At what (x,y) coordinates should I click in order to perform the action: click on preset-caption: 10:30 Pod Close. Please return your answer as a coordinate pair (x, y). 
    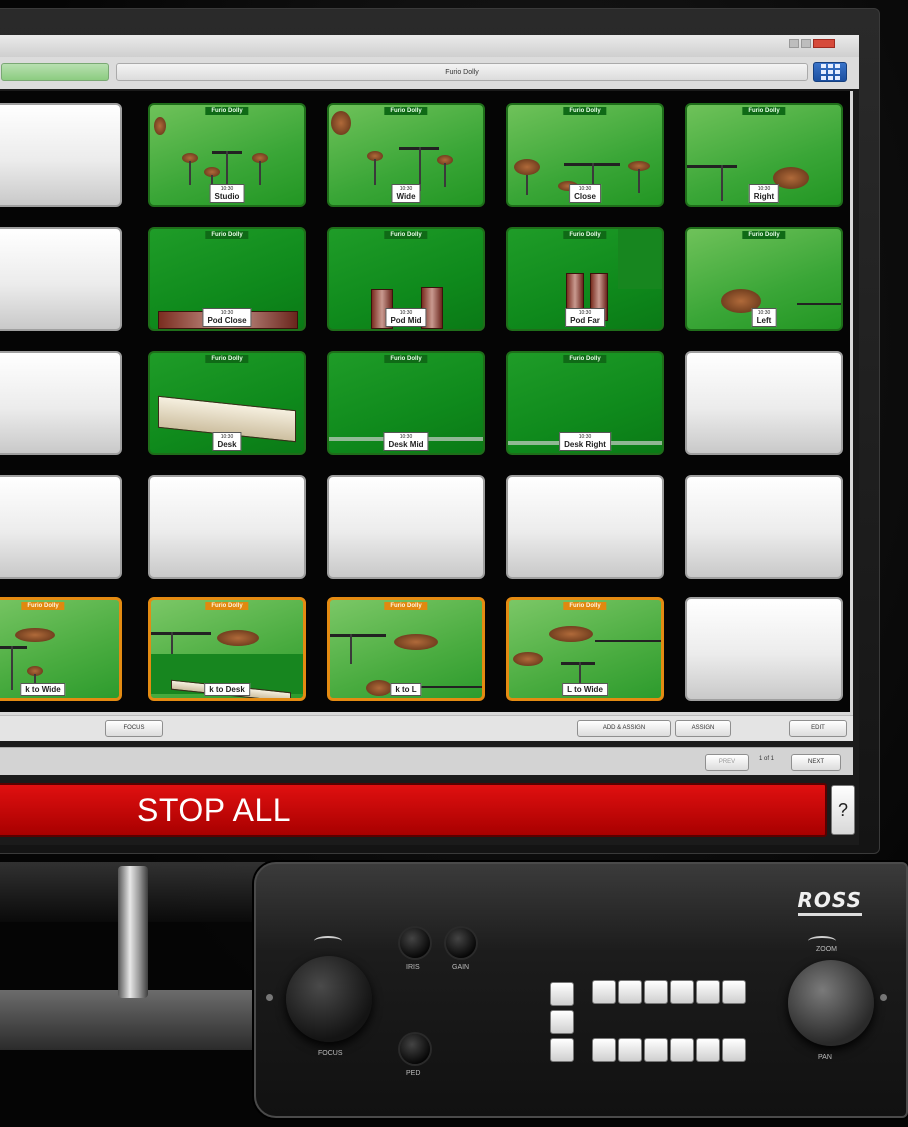
    Looking at the image, I should click on (227, 317).